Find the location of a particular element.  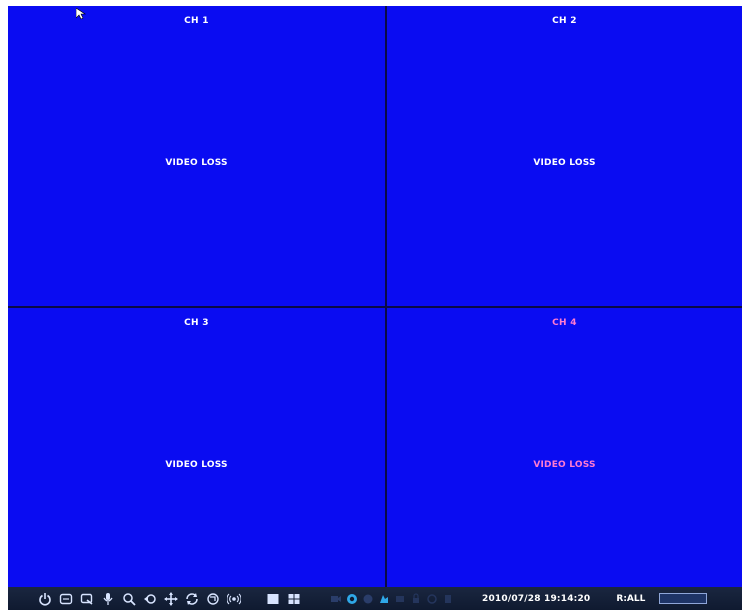

record-mode-label: R:ALL is located at coordinates (631, 598).